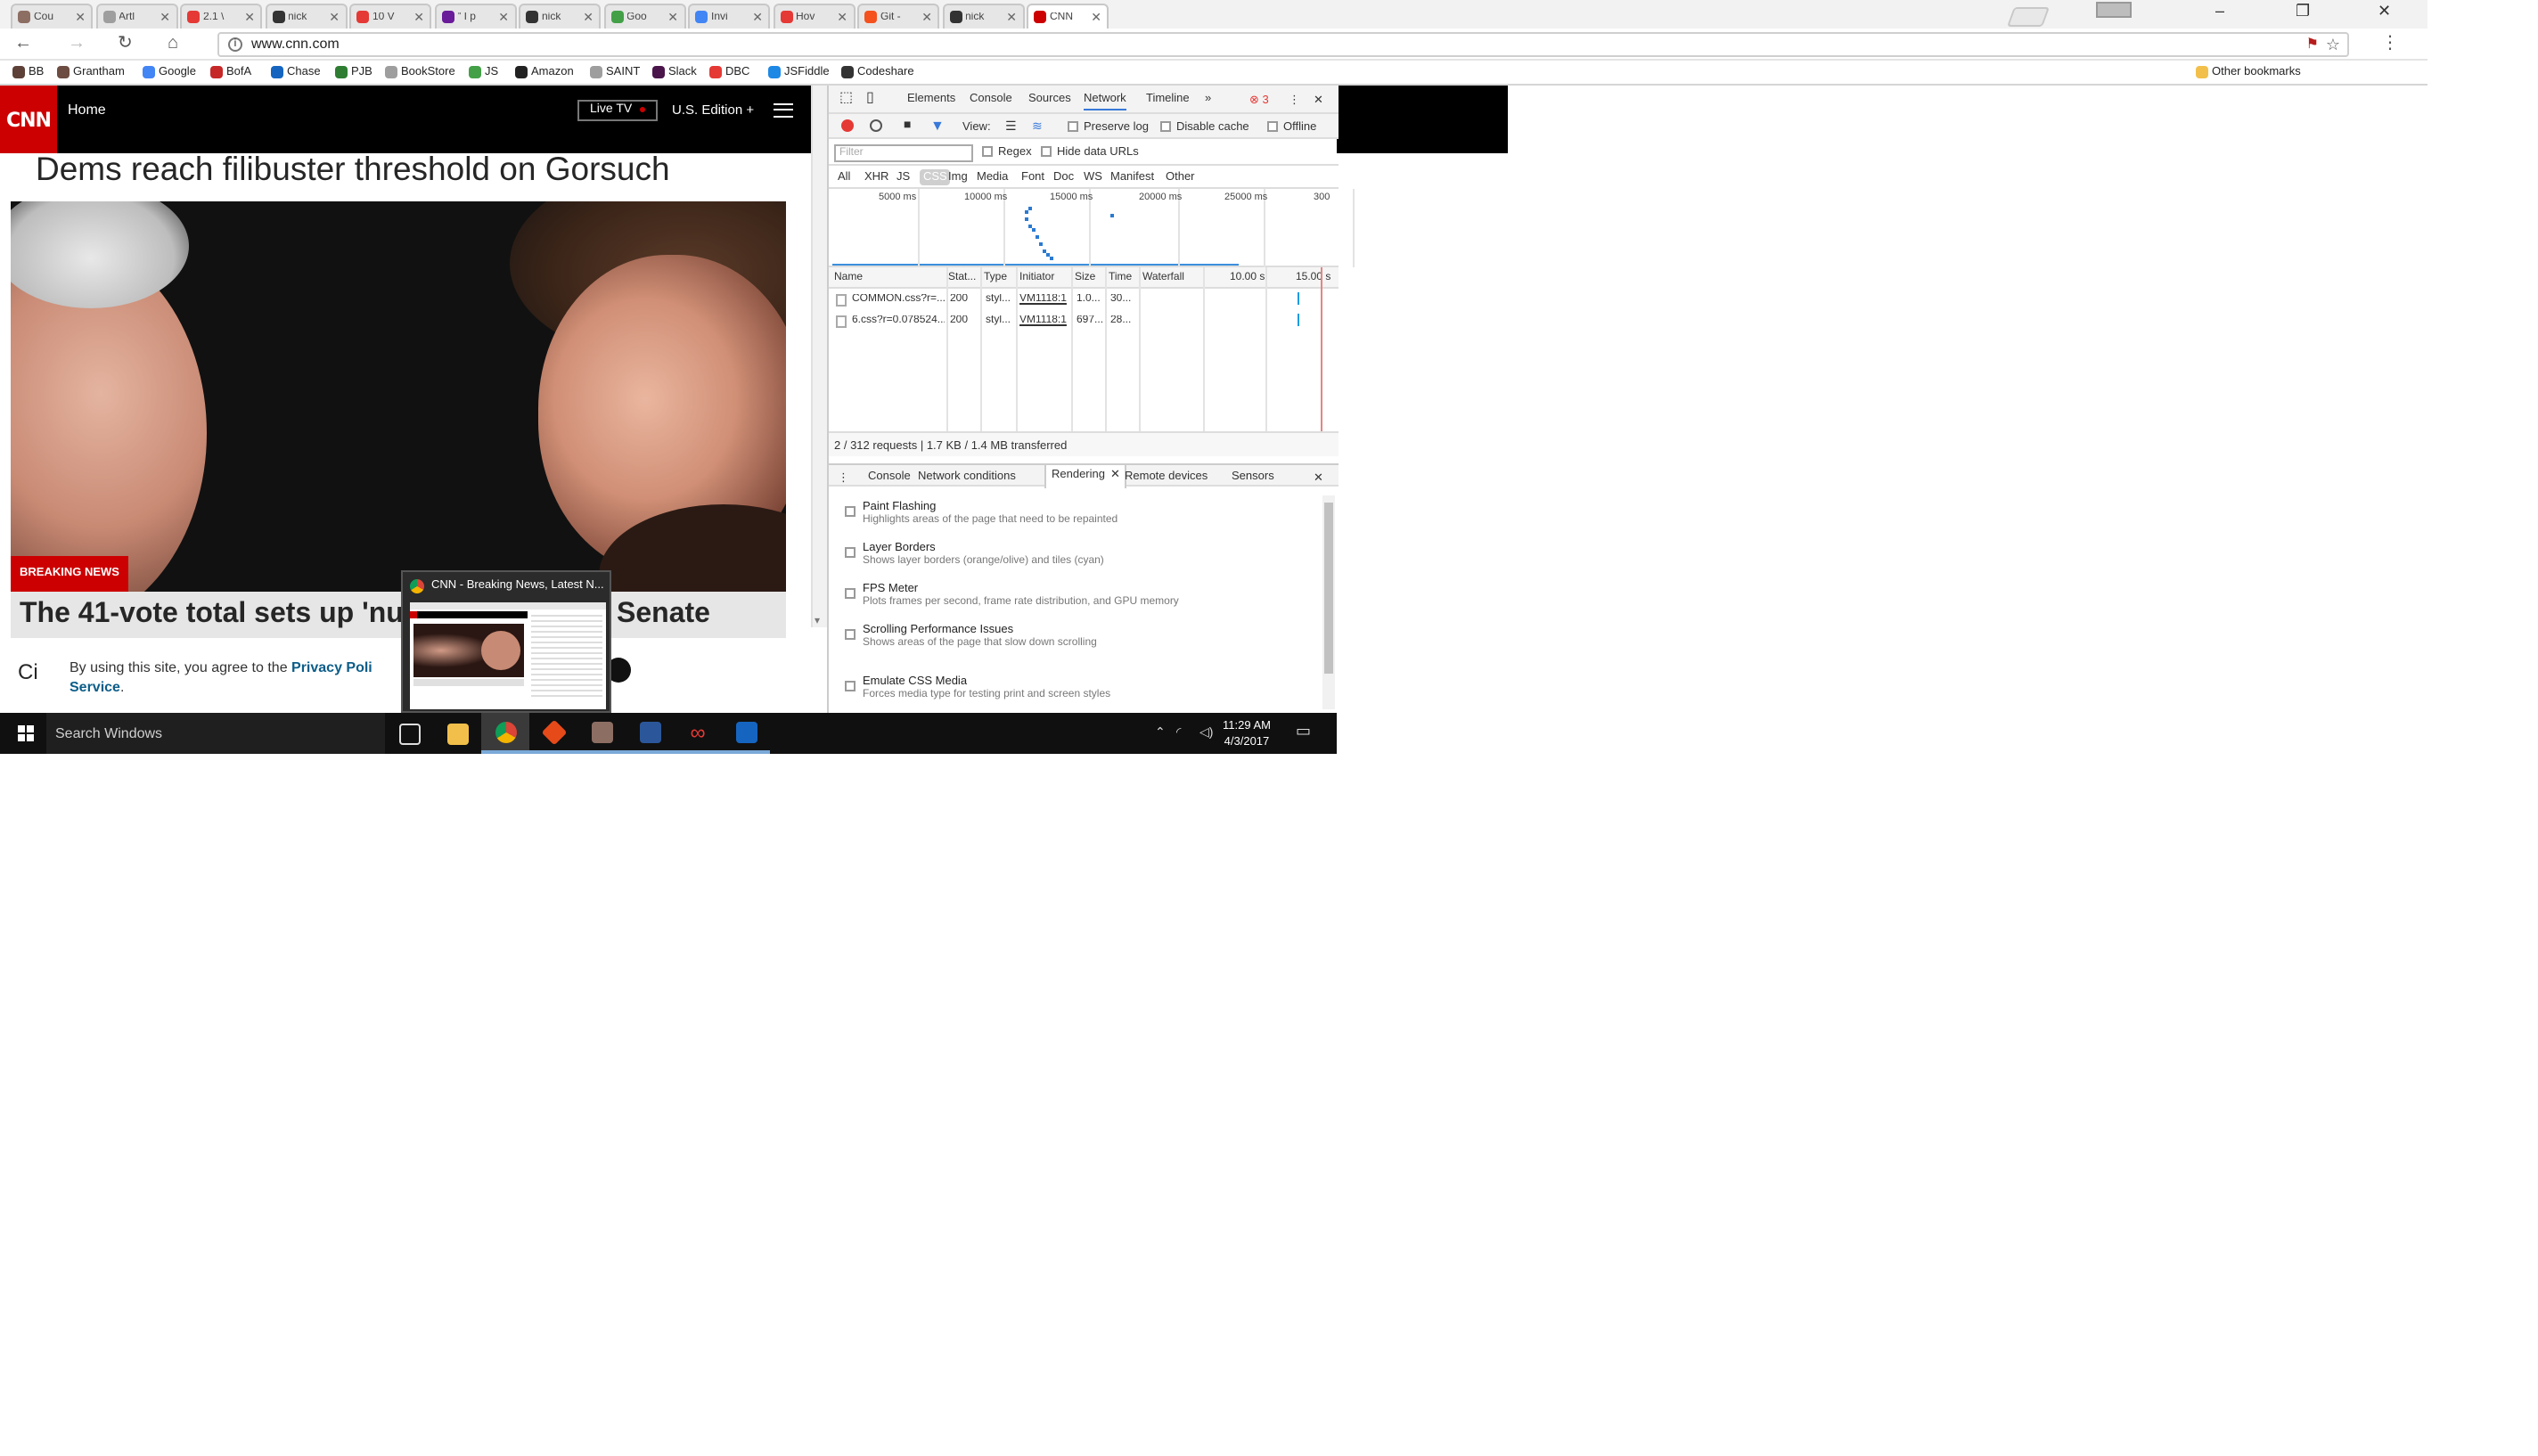  What do you see at coordinates (876, 126) in the screenshot?
I see `clear-icon` at bounding box center [876, 126].